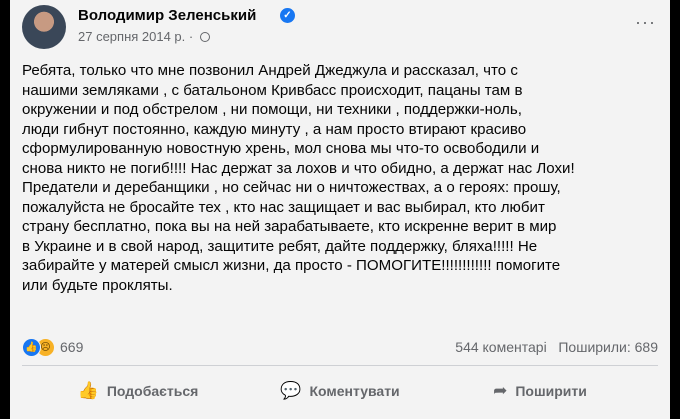 The width and height of the screenshot is (680, 419). I want to click on author-name: Володимир Зеленський, so click(167, 15).